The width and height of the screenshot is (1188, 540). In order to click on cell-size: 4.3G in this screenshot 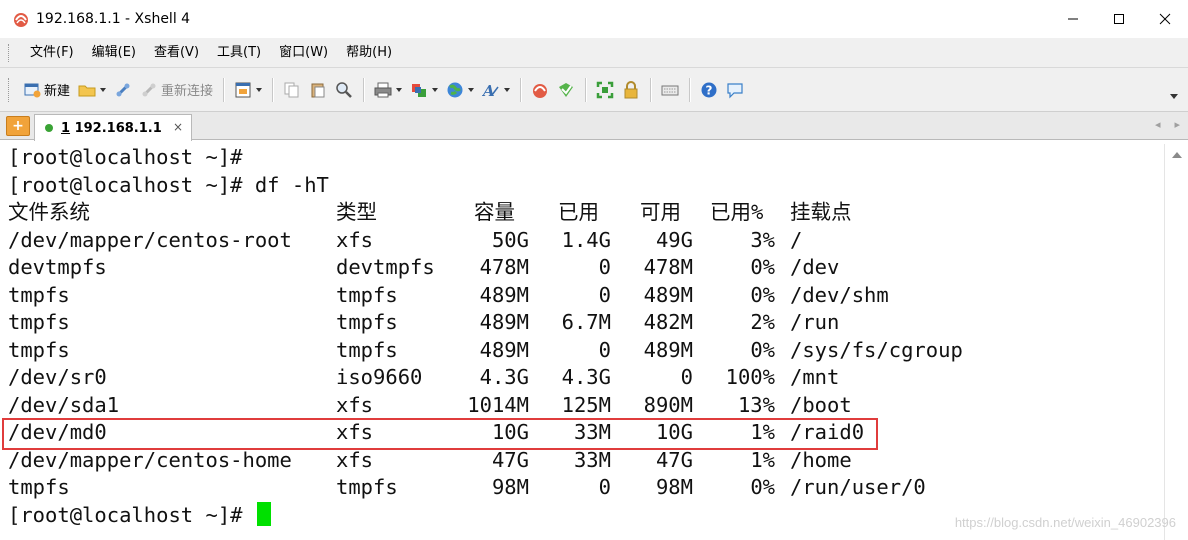, I will do `click(504, 377)`.